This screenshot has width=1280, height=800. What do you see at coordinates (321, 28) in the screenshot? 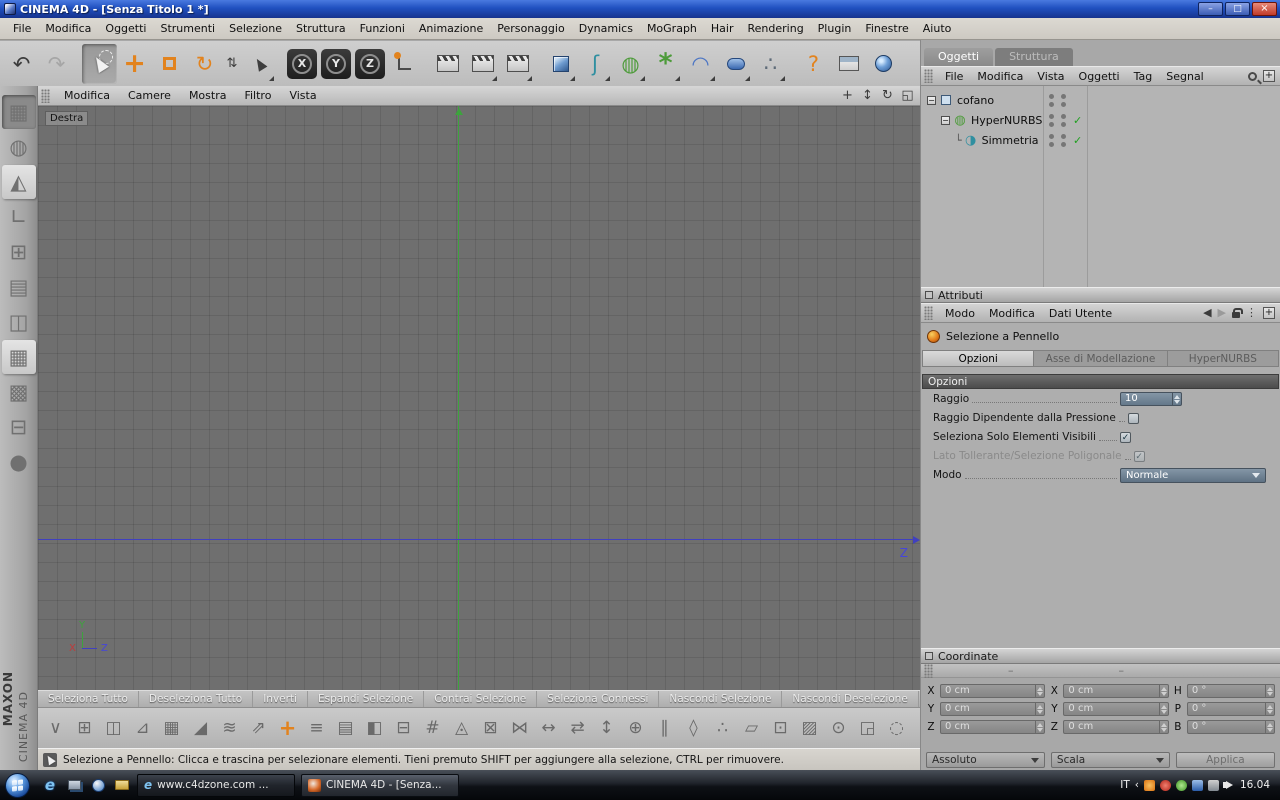
I see `menu-item: Struttura` at bounding box center [321, 28].